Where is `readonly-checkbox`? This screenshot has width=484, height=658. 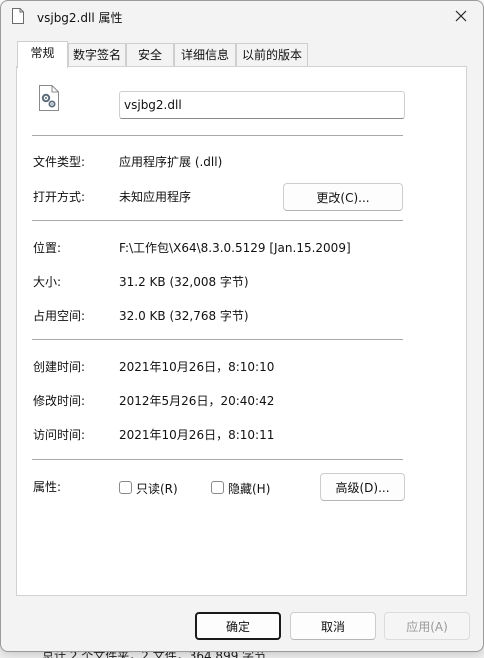
readonly-checkbox is located at coordinates (125, 487).